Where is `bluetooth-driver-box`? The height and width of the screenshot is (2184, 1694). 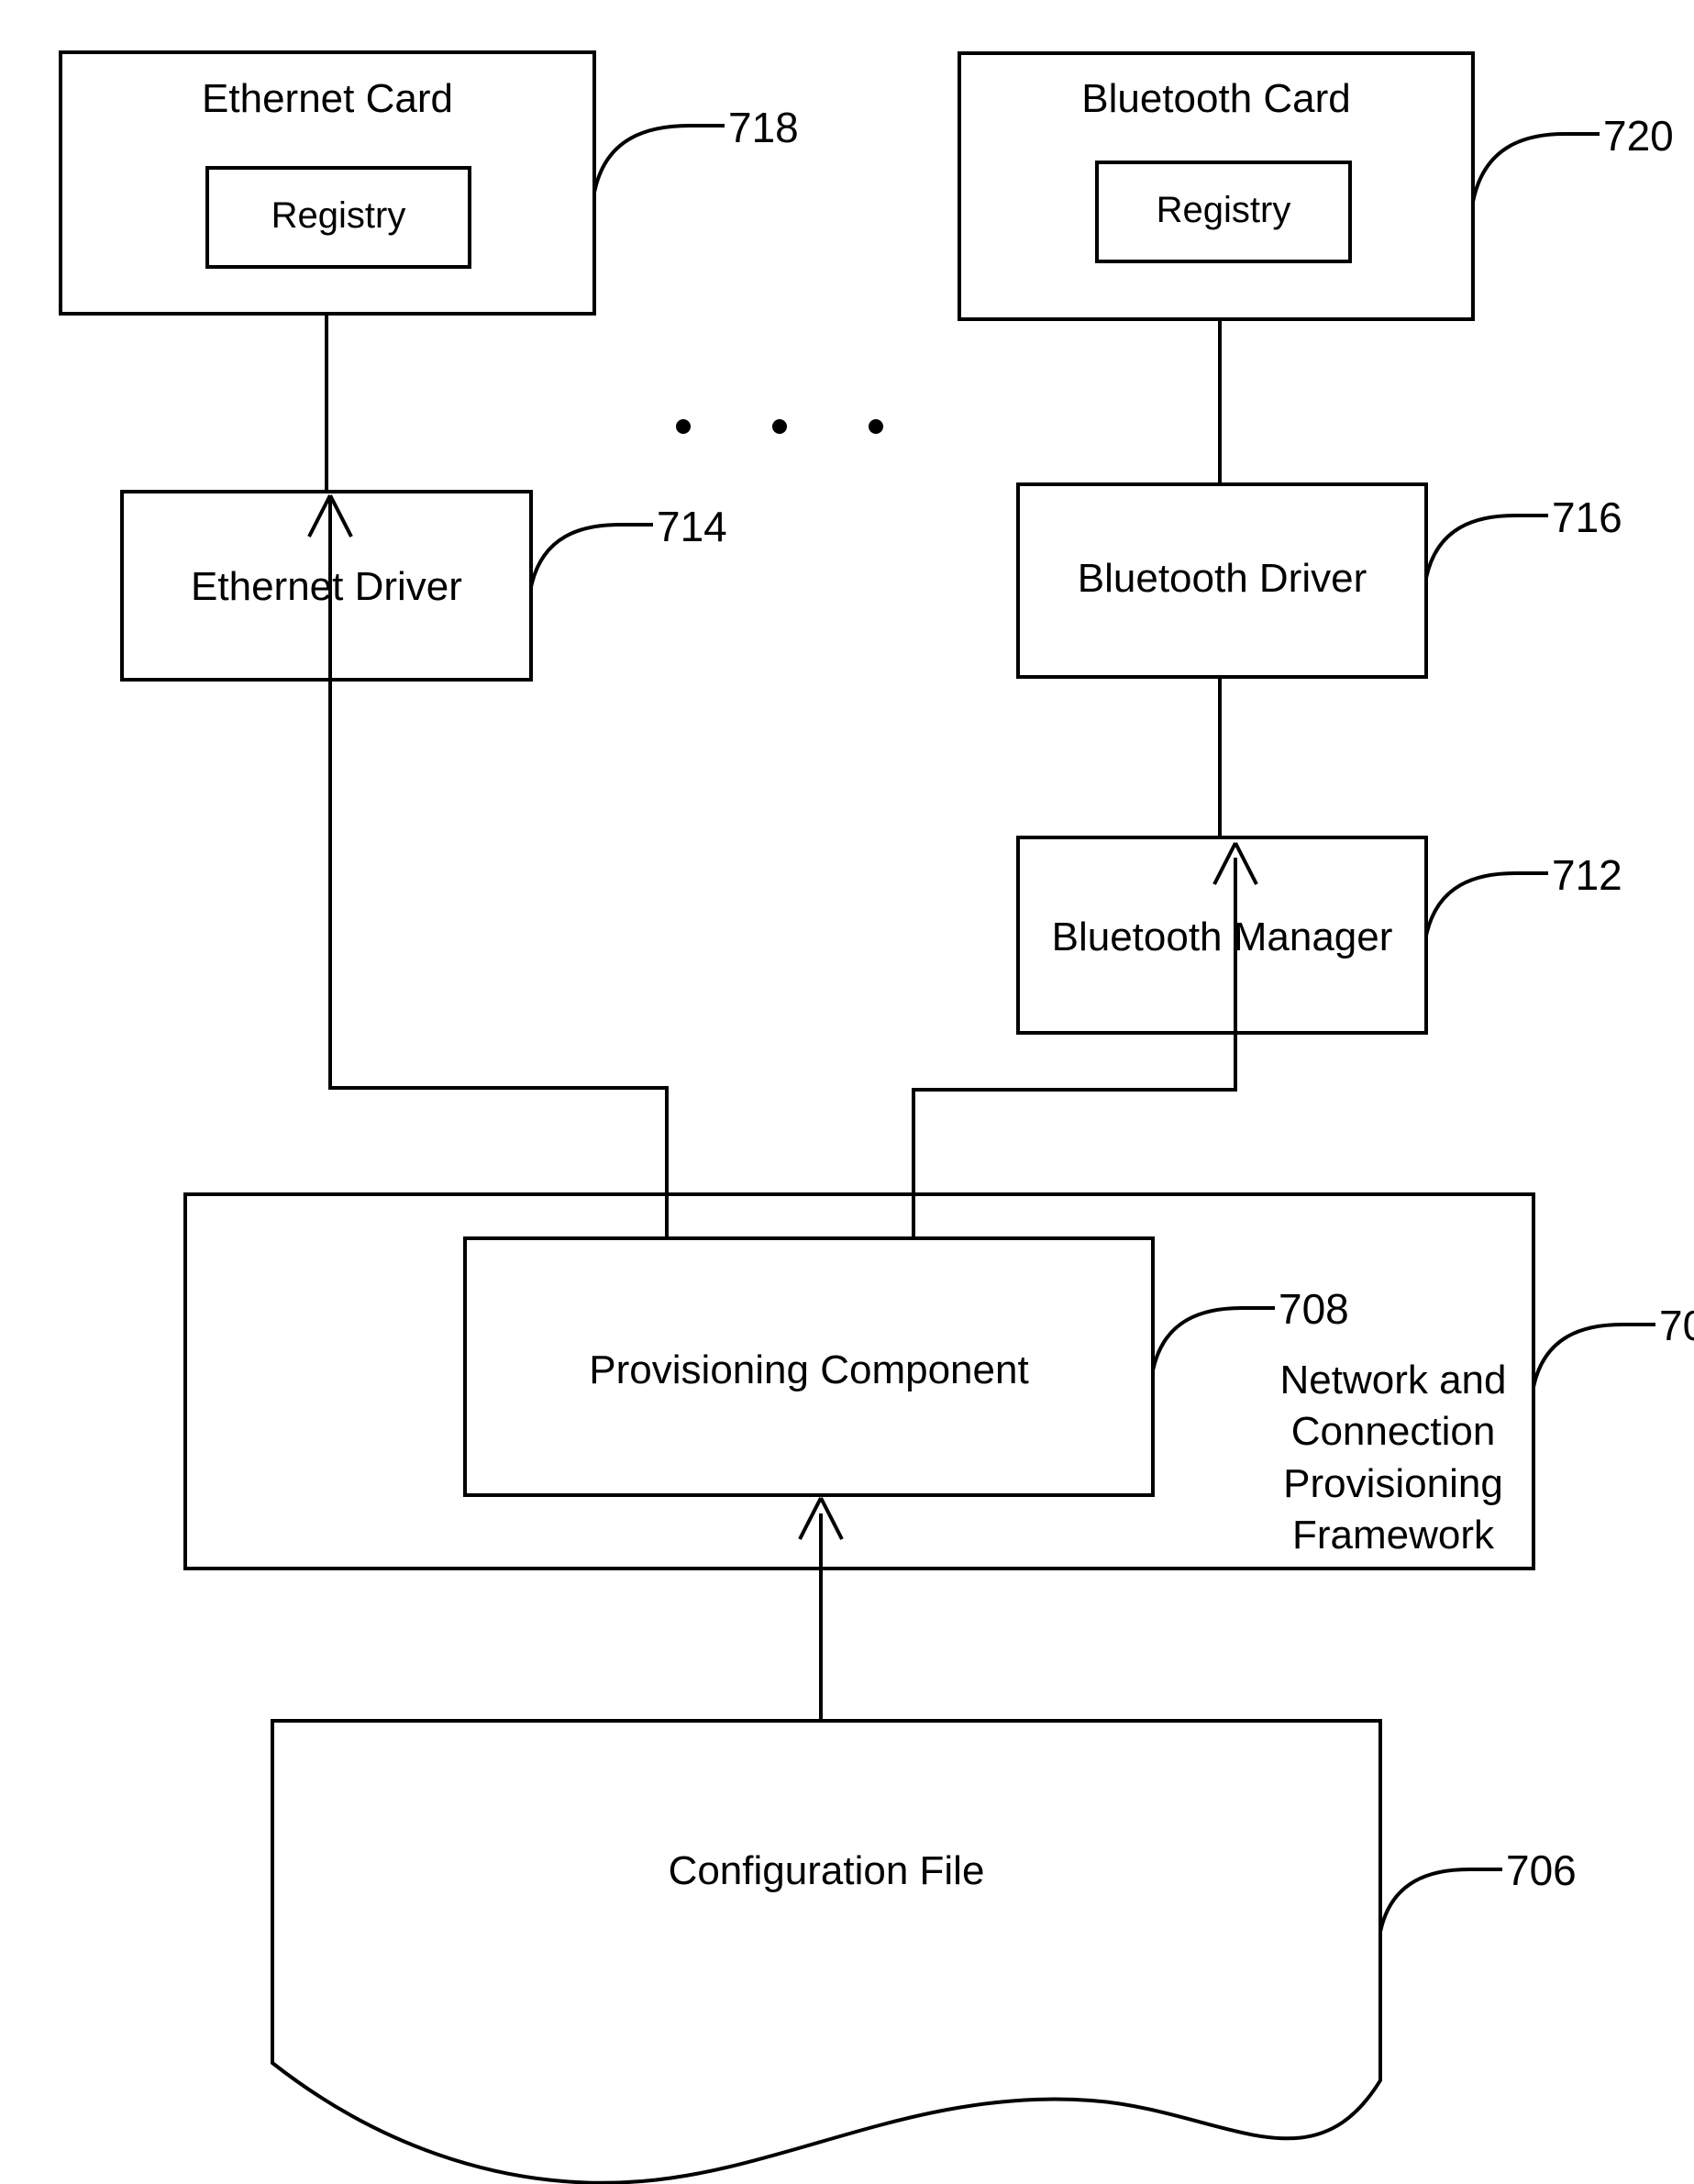
bluetooth-driver-box is located at coordinates (1222, 580).